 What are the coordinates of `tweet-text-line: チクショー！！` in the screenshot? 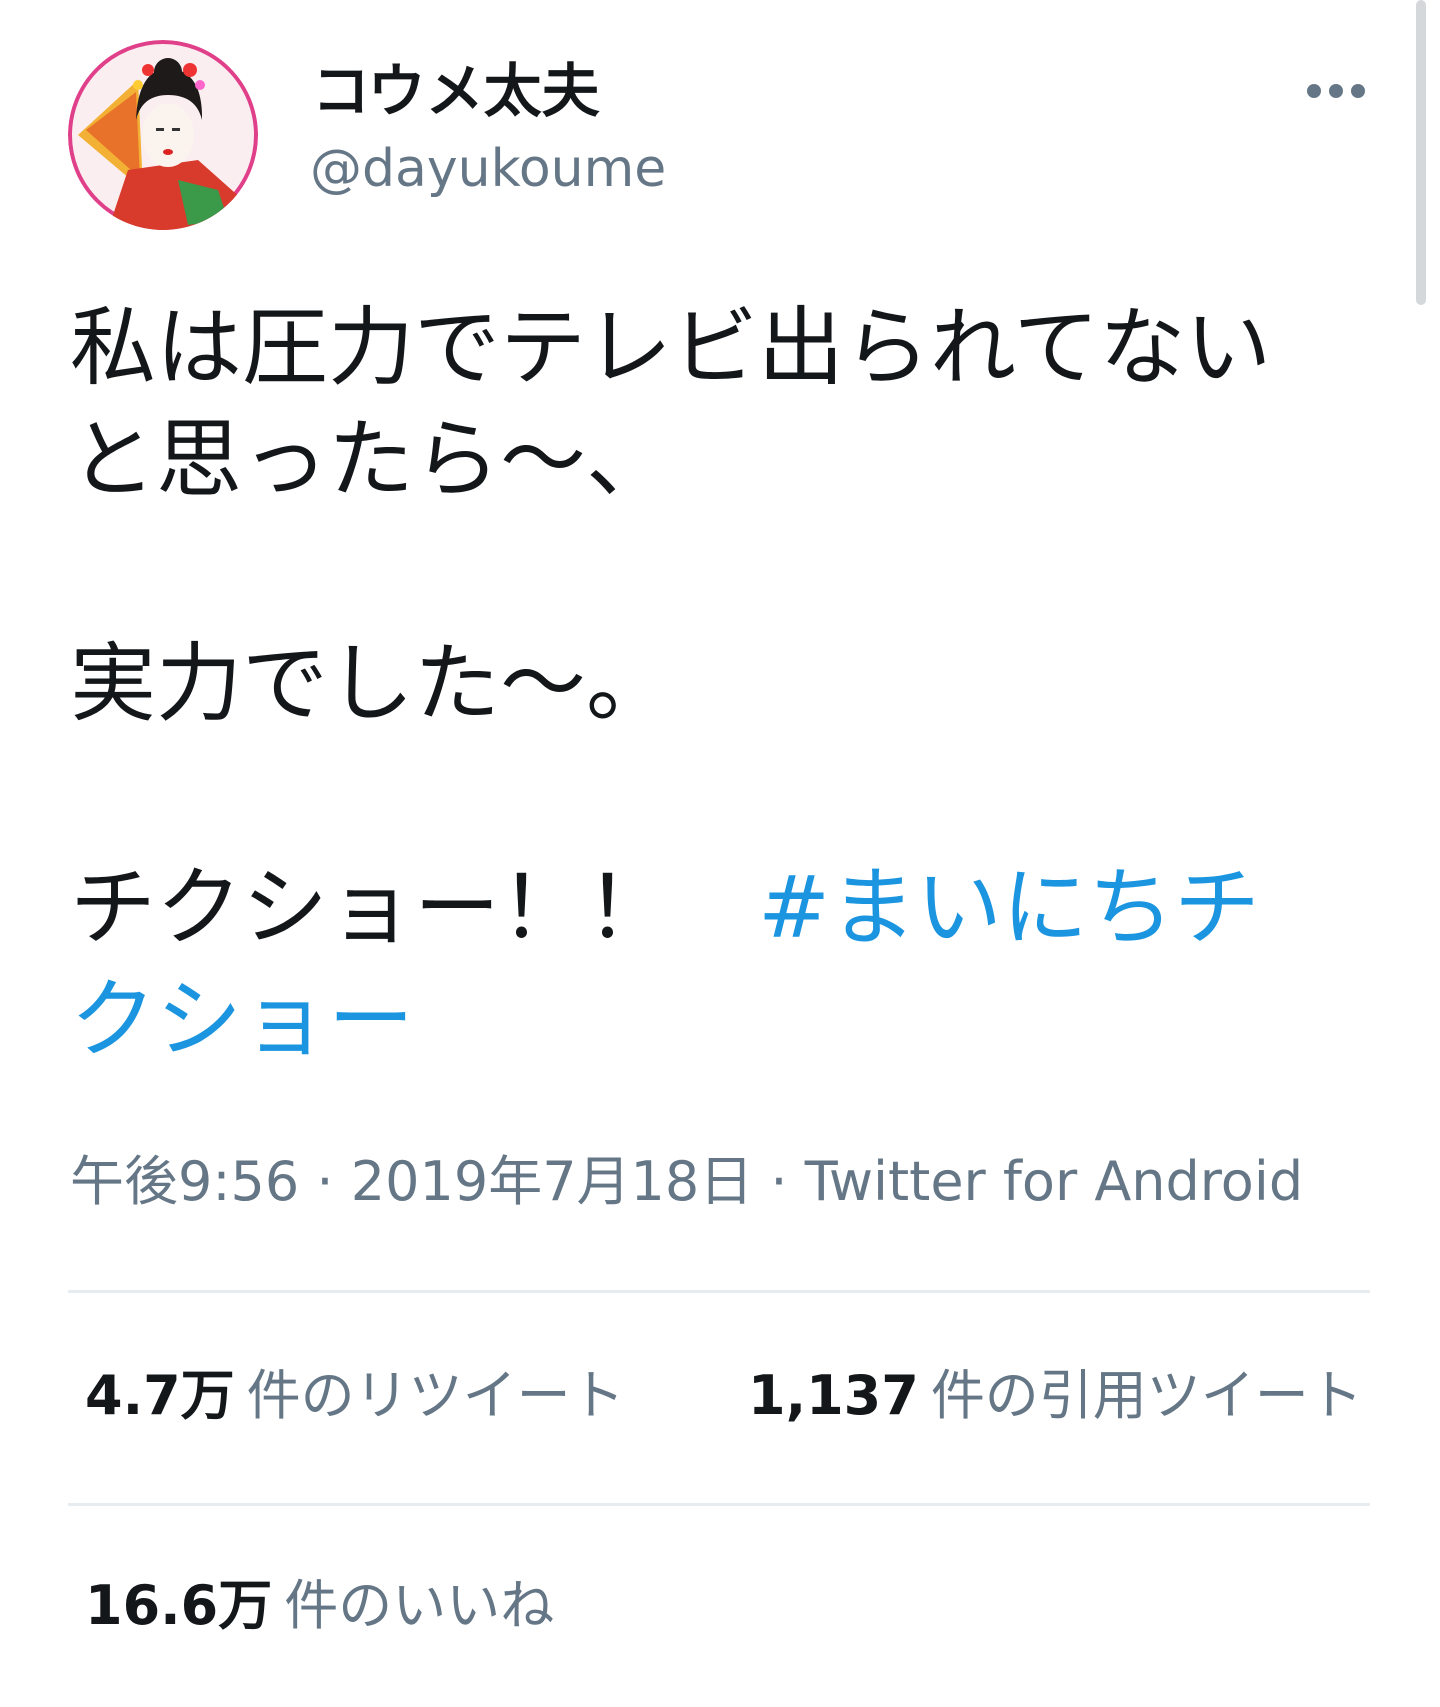 It's located at (414, 908).